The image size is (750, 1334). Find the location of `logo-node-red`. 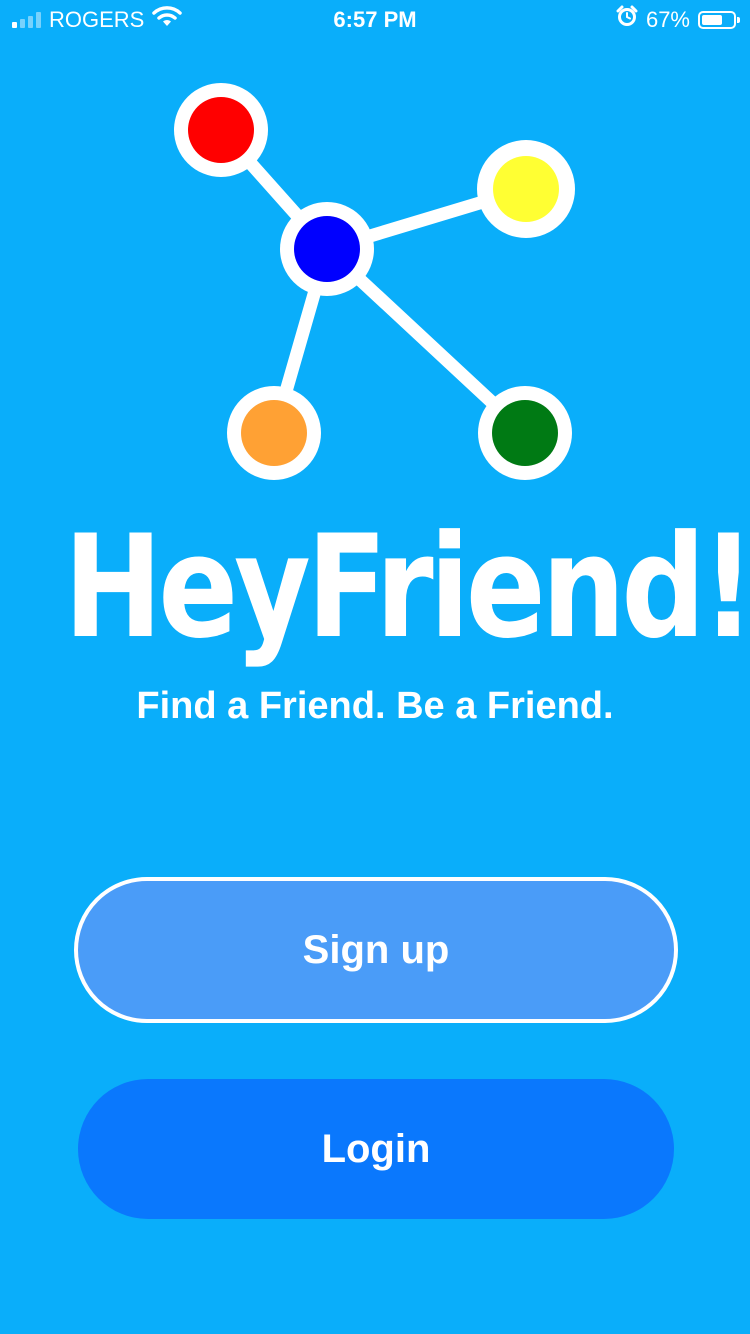

logo-node-red is located at coordinates (221, 130).